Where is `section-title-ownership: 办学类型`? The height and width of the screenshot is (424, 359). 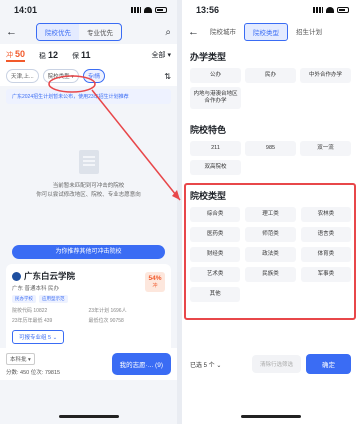 section-title-ownership: 办学类型 is located at coordinates (208, 57).